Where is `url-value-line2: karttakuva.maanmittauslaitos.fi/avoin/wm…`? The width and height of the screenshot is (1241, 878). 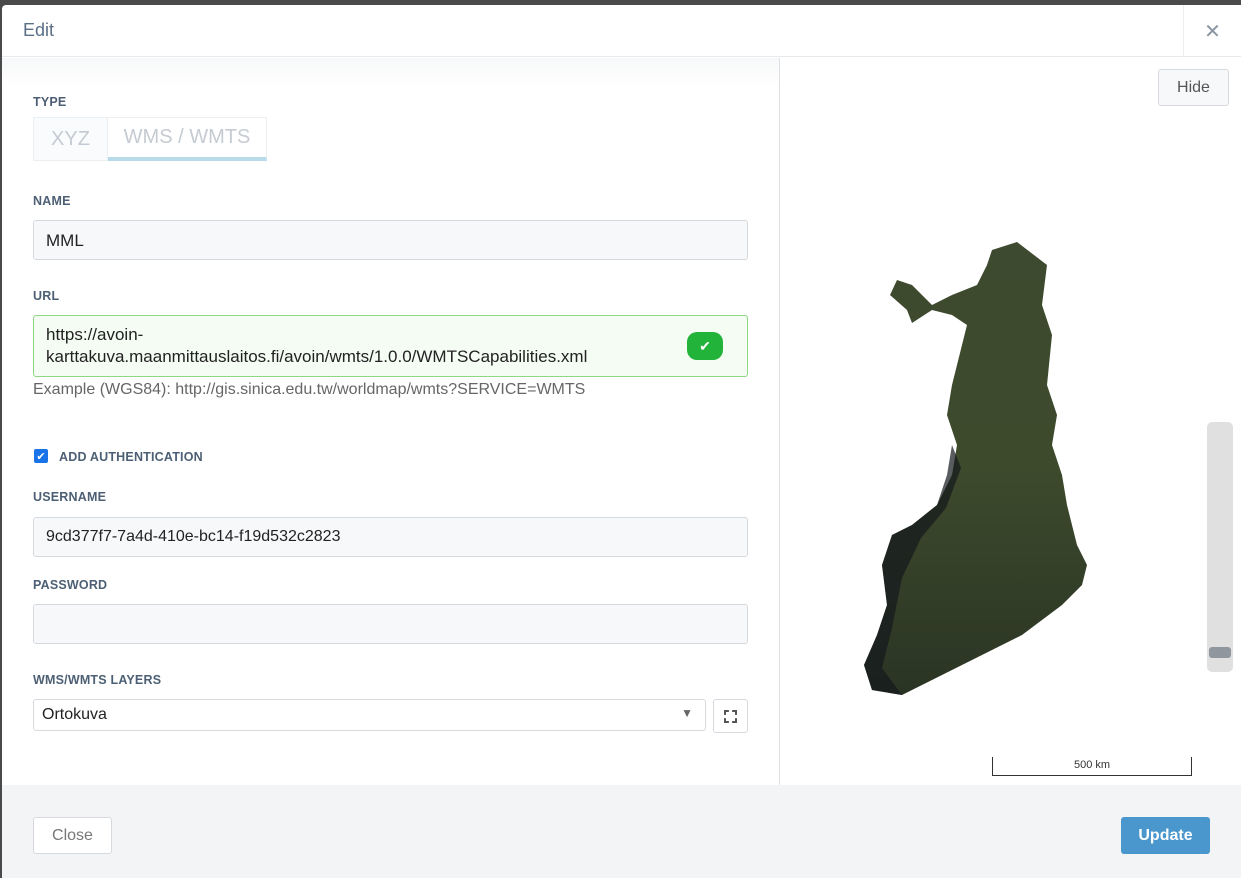
url-value-line2: karttakuva.maanmittauslaitos.fi/avoin/wm… is located at coordinates (317, 356).